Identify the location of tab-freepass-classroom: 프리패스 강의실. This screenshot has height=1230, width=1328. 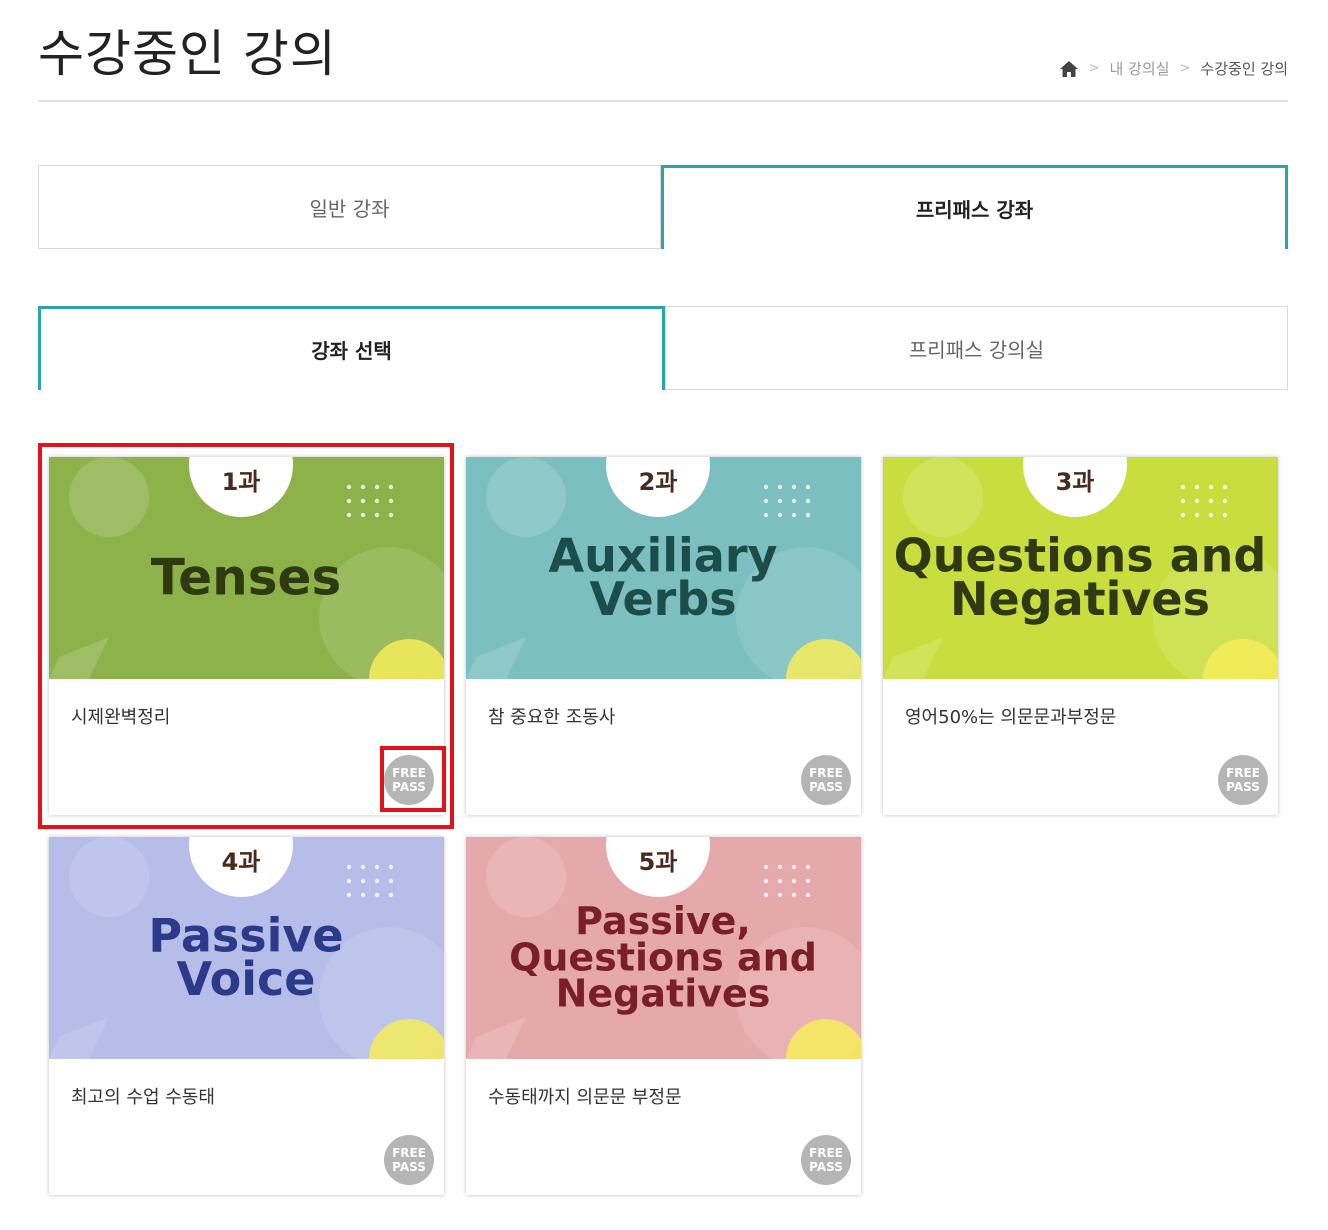
(976, 348).